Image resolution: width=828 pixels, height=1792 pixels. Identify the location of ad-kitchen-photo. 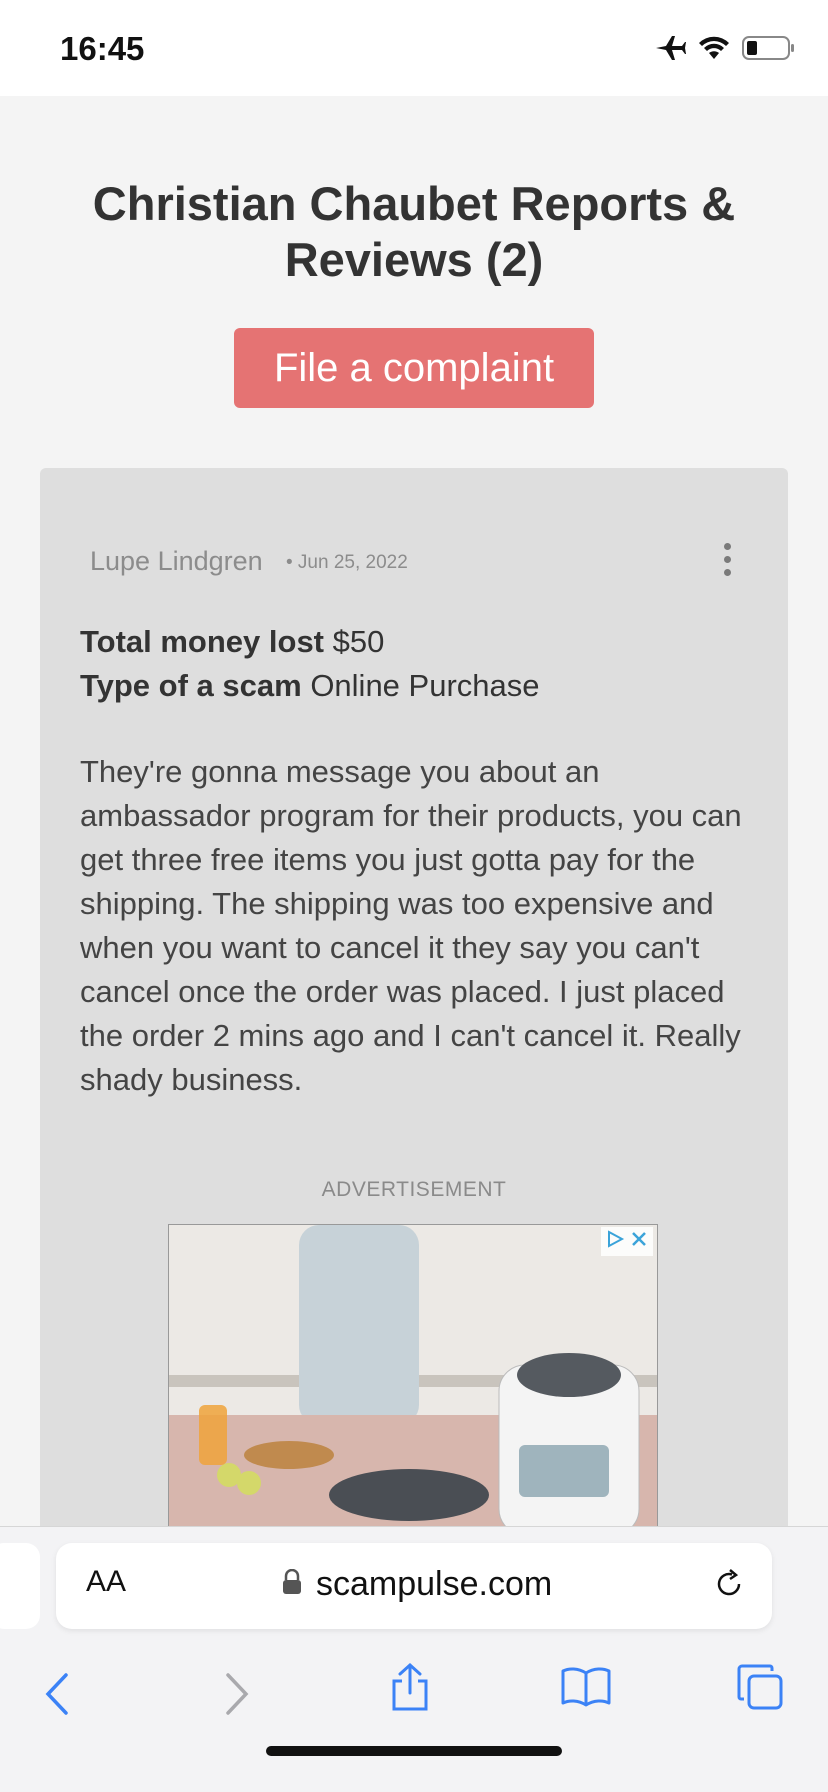
(413, 1375).